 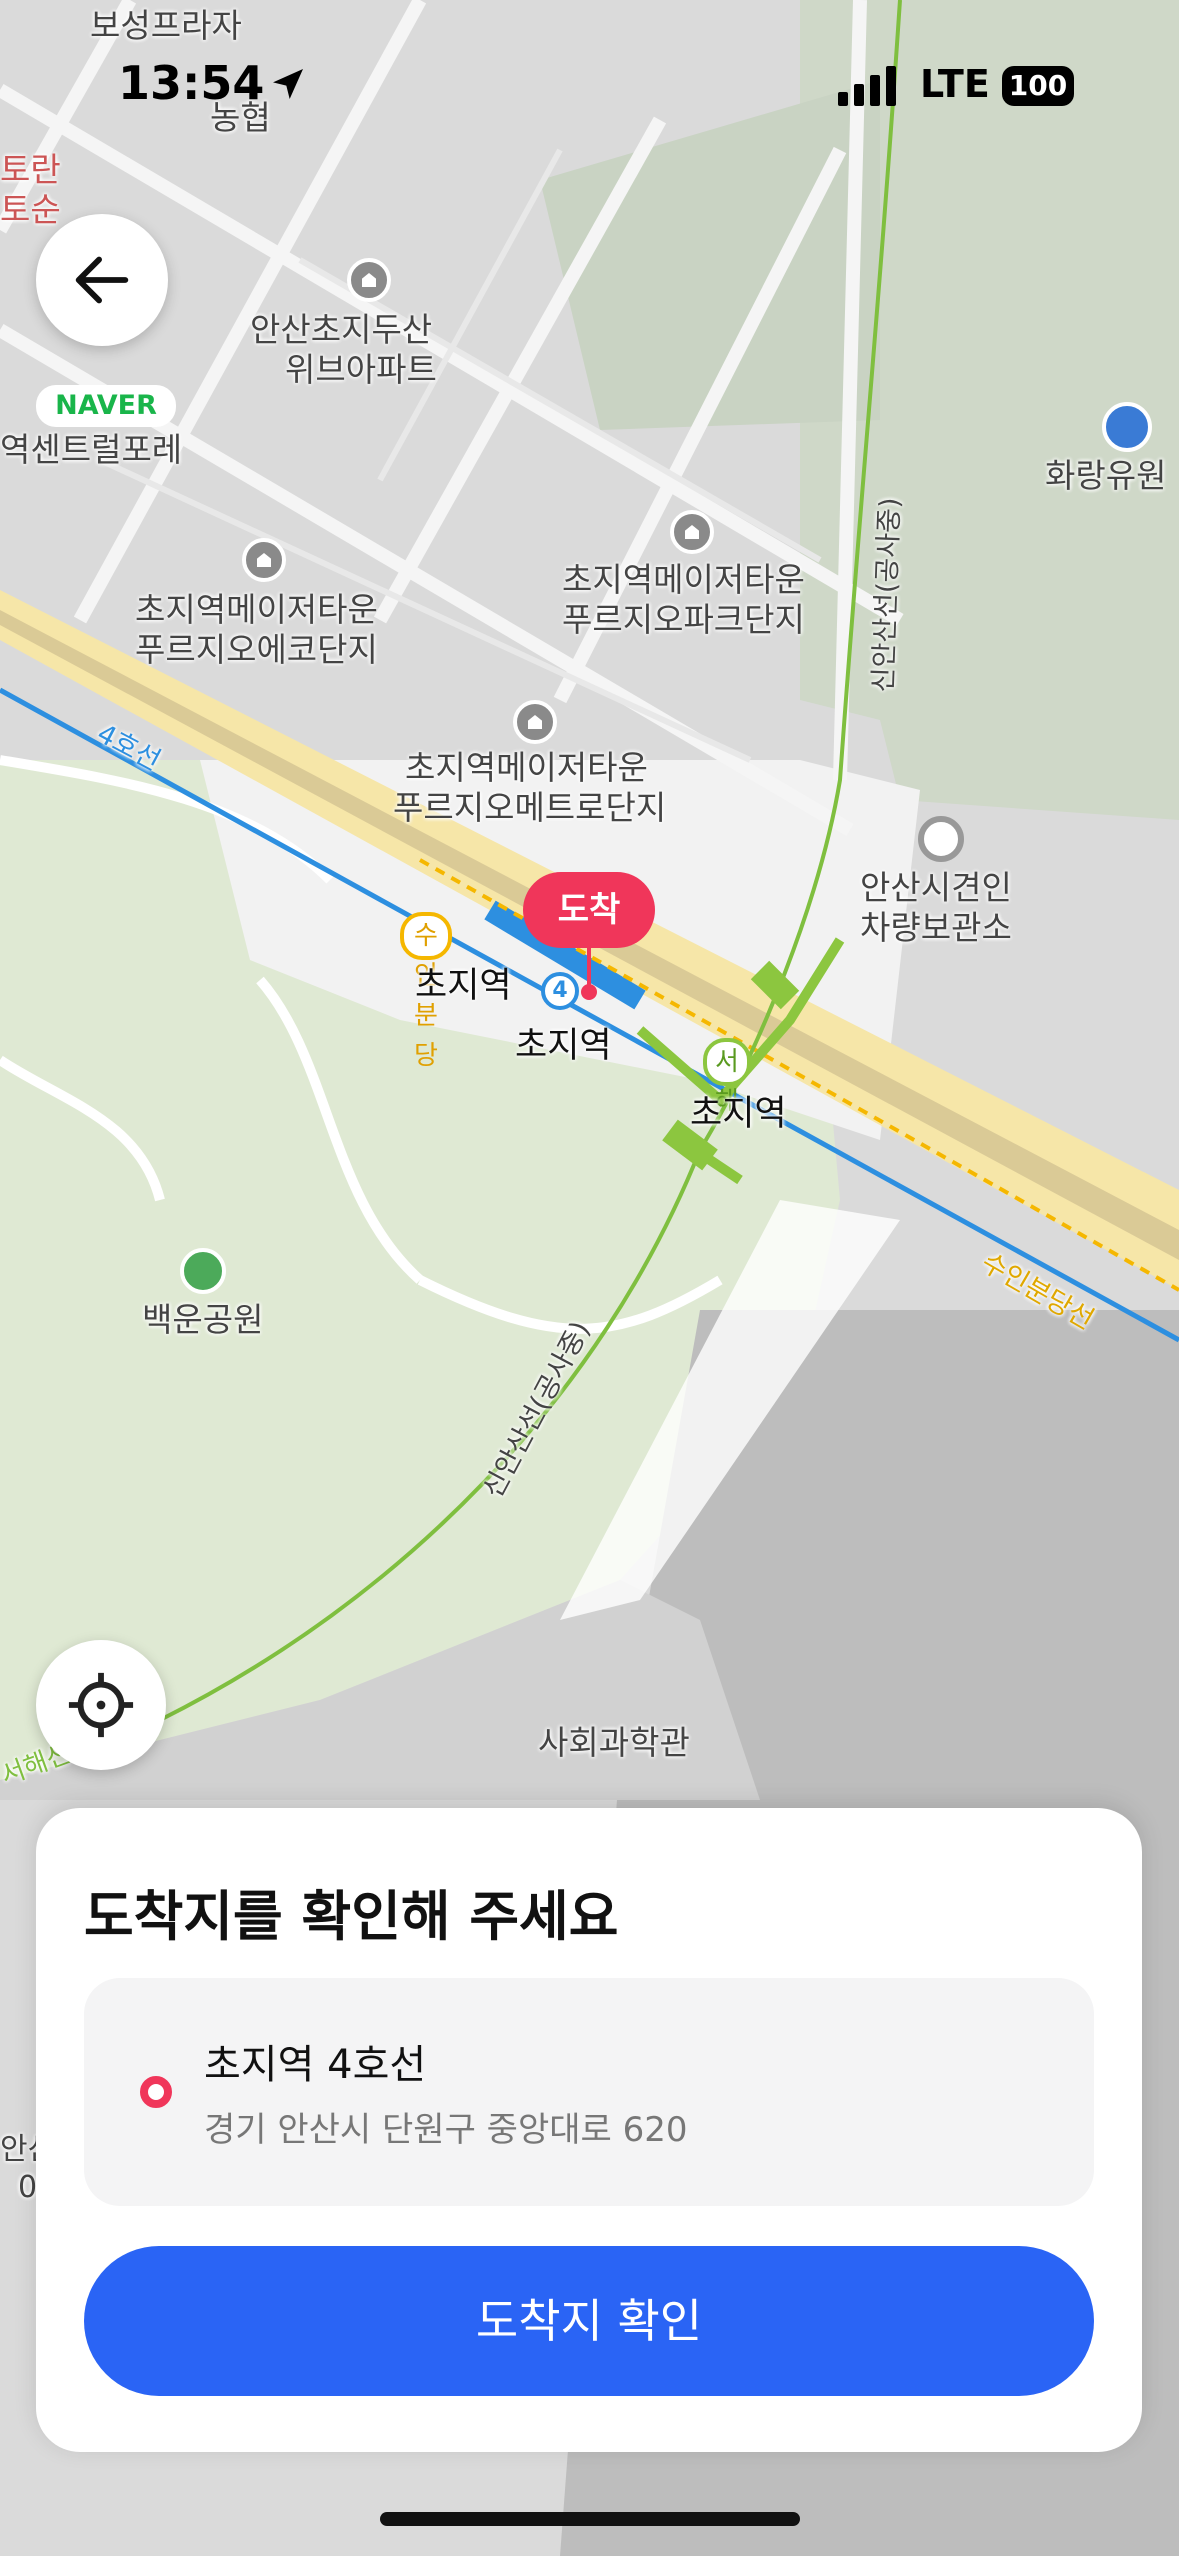 What do you see at coordinates (683, 619) in the screenshot?
I see `map-label-park-2: 푸르지오파크단지` at bounding box center [683, 619].